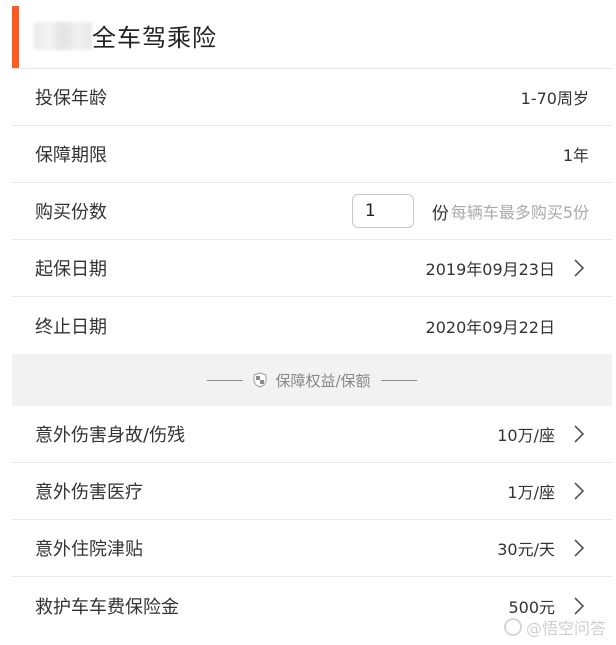 Image resolution: width=616 pixels, height=645 pixels. What do you see at coordinates (89, 549) in the screenshot?
I see `benefit-label: 意外住院津贴` at bounding box center [89, 549].